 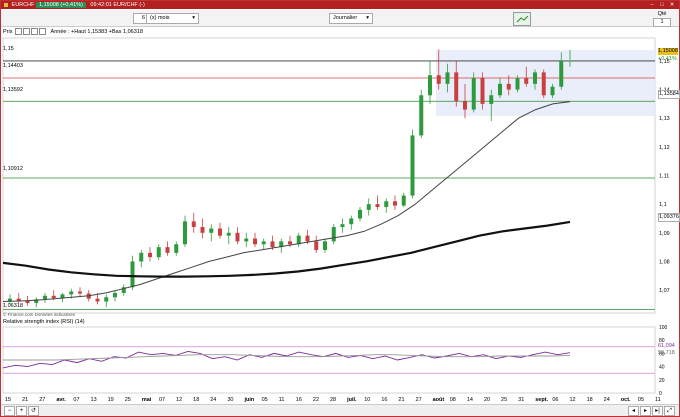 I want to click on y-tick-label: 1,09, so click(x=664, y=234).